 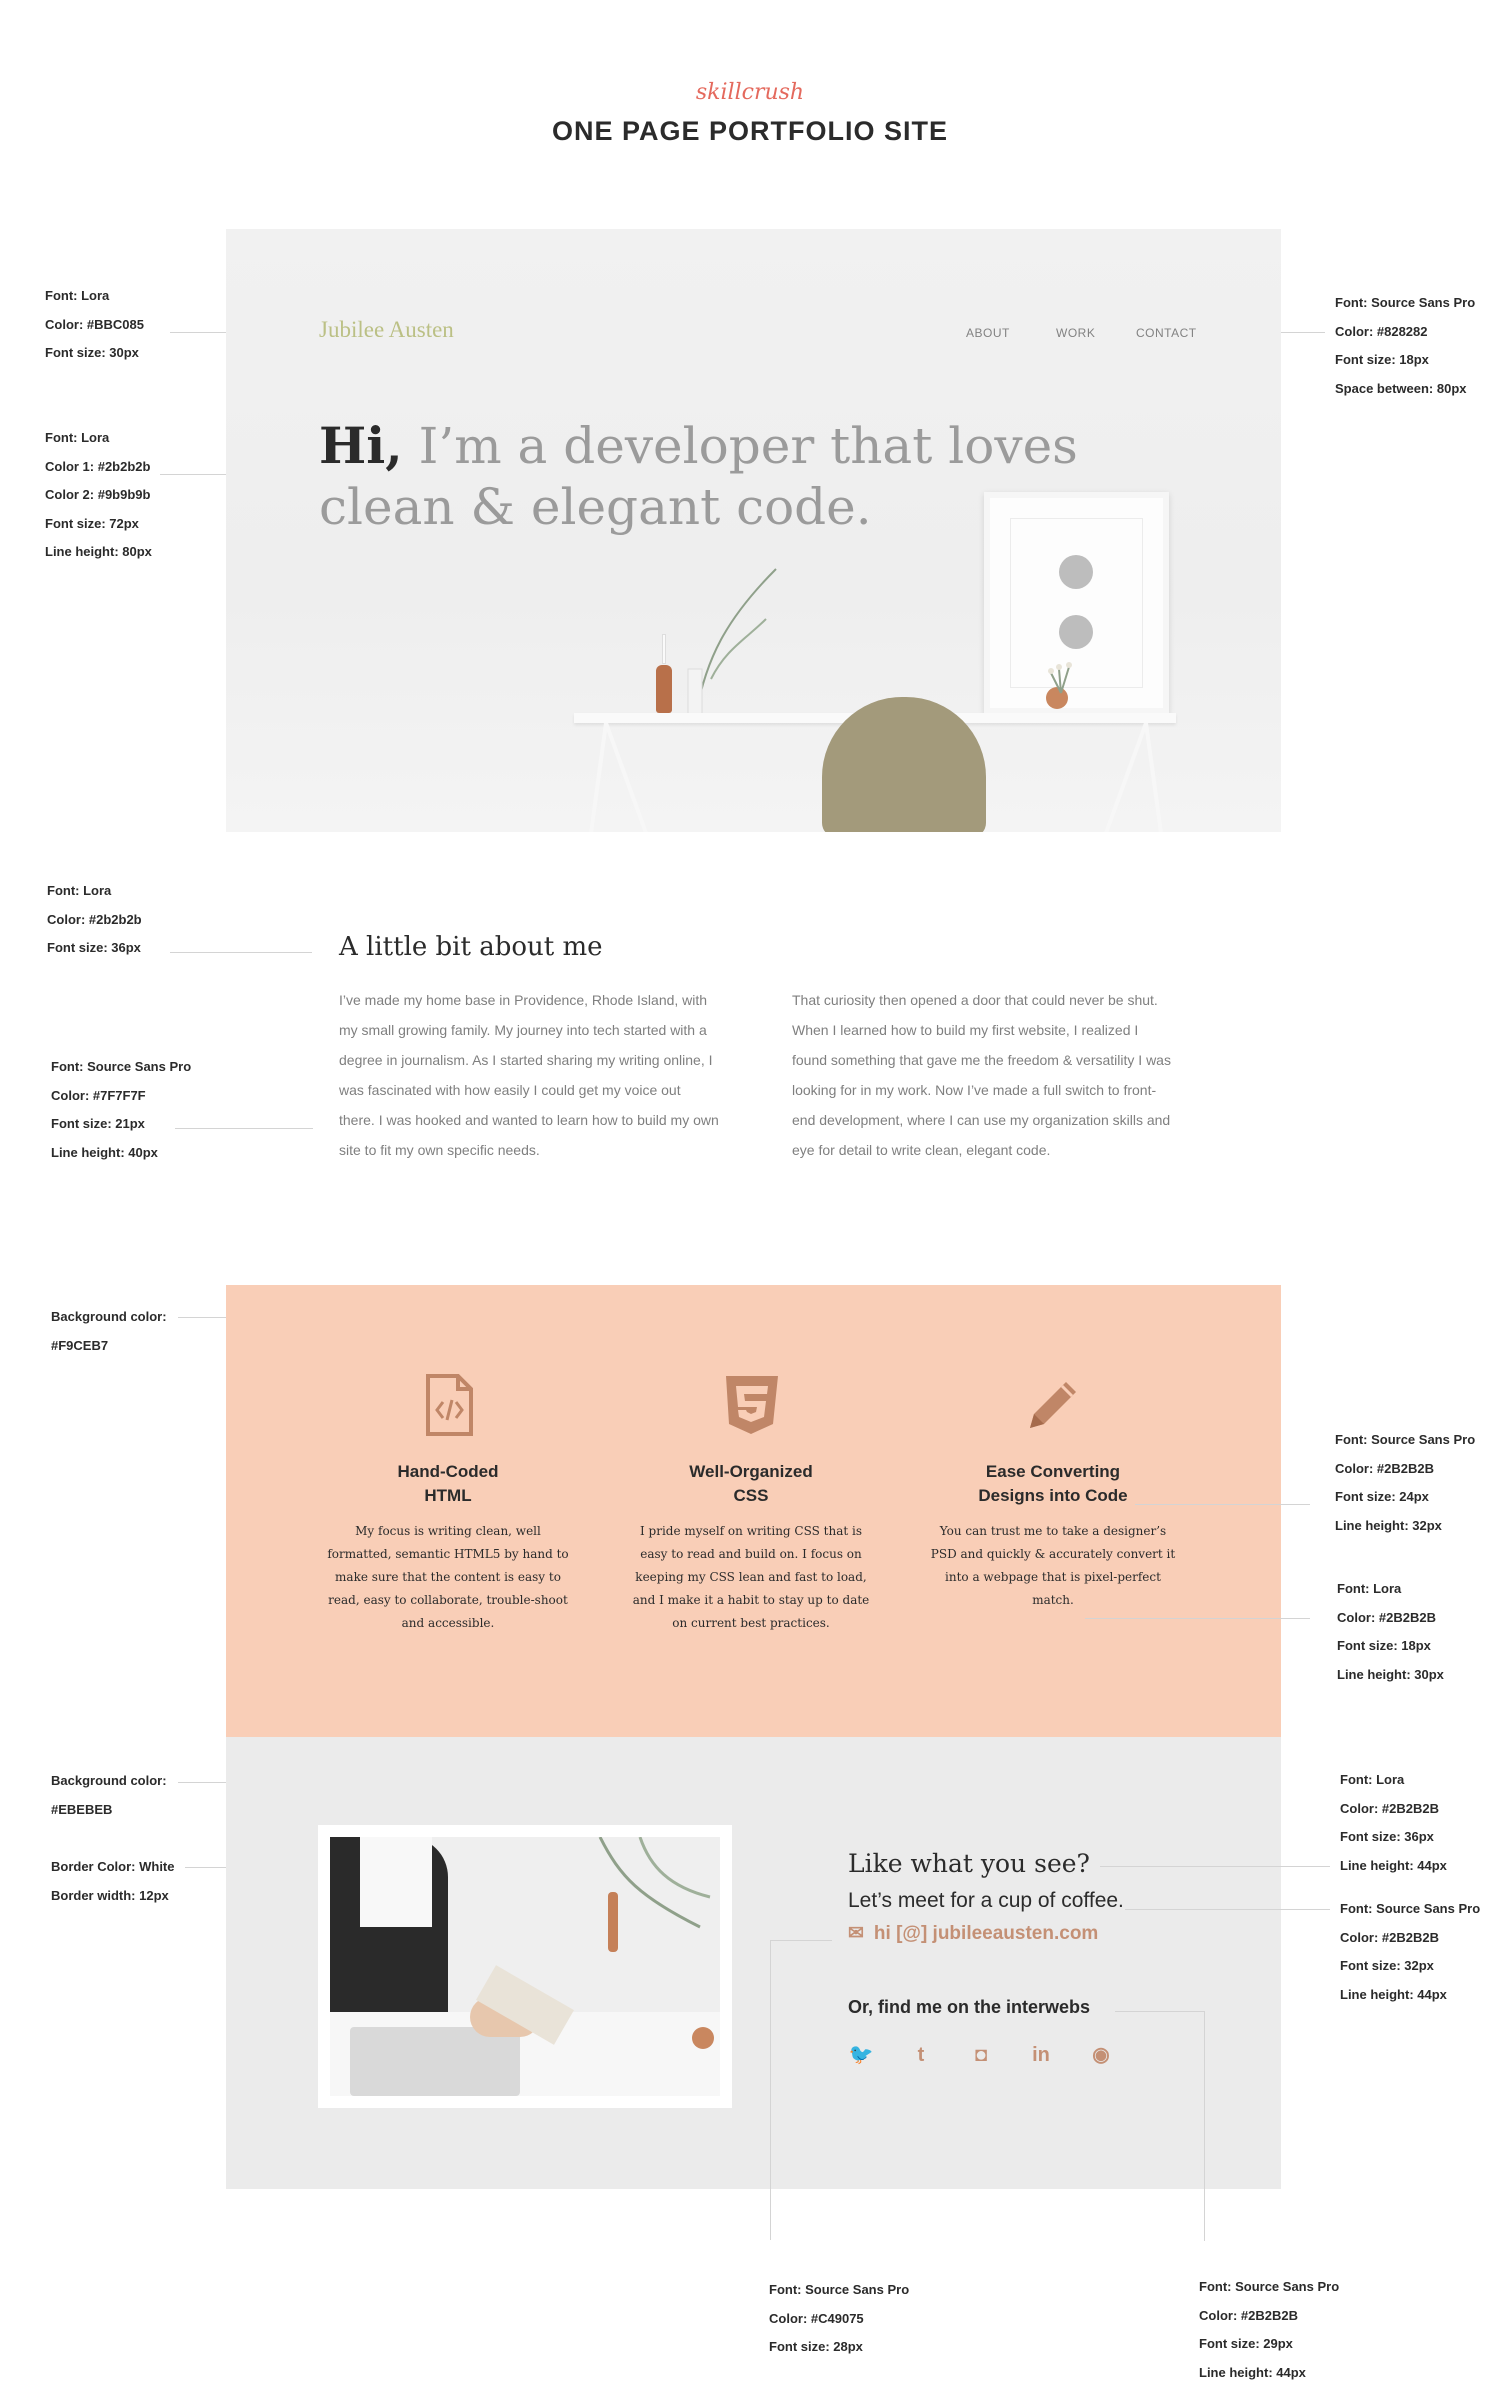 What do you see at coordinates (1075, 333) in the screenshot?
I see `nav-work: WORK` at bounding box center [1075, 333].